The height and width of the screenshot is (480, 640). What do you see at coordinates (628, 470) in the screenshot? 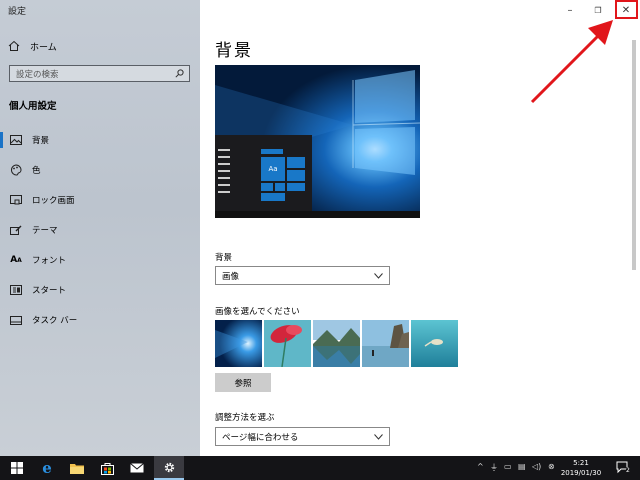
I see `notification-count: 2` at bounding box center [628, 470].